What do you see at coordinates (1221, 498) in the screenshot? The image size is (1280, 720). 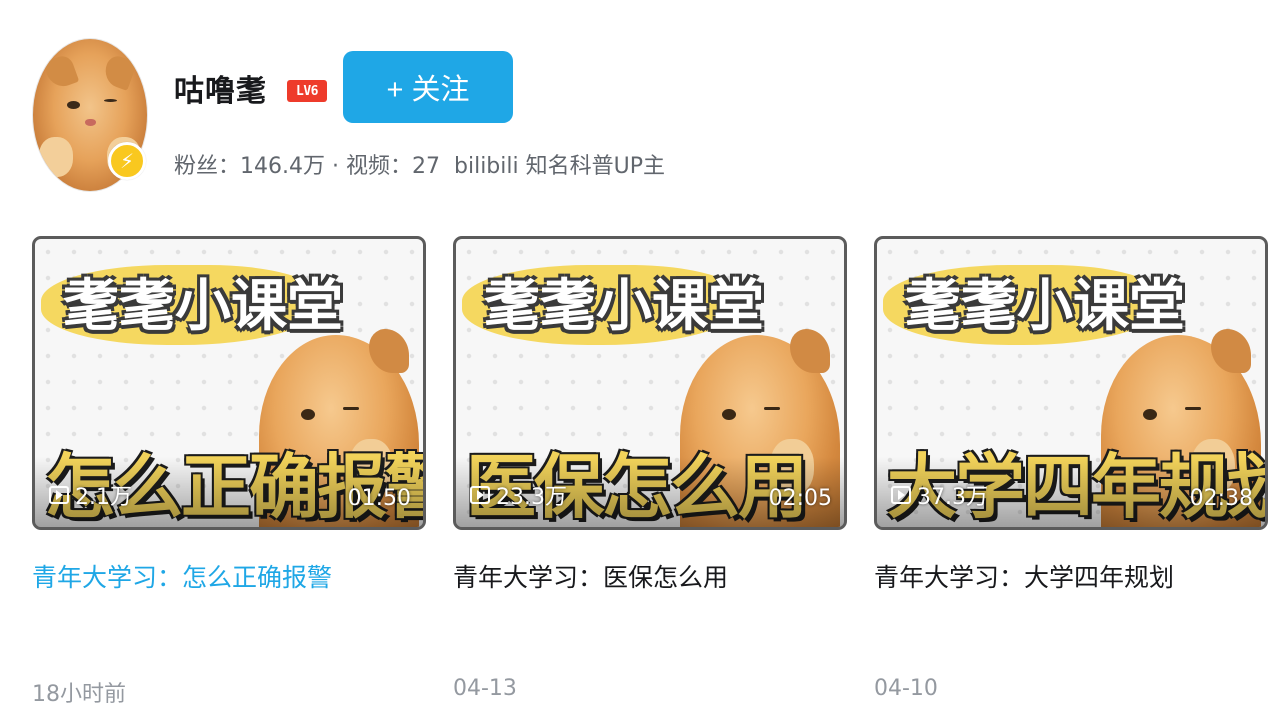 I see `video-duration: 02:38` at bounding box center [1221, 498].